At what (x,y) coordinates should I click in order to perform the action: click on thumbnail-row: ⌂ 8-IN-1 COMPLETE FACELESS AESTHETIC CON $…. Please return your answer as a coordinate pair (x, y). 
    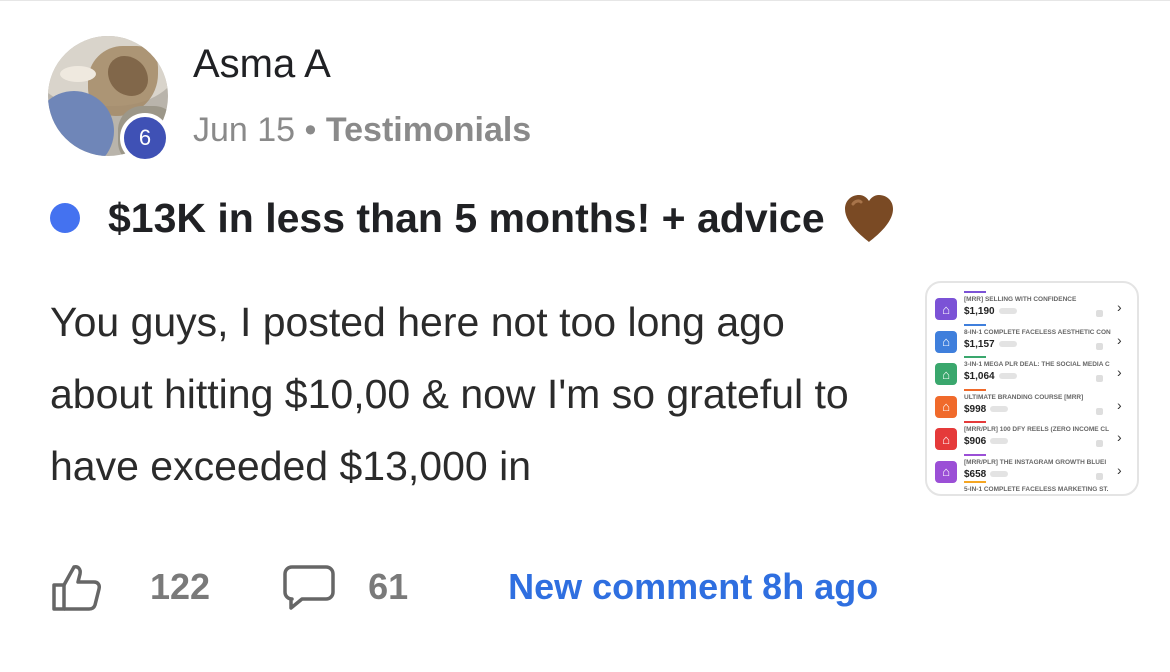
    Looking at the image, I should click on (1032, 340).